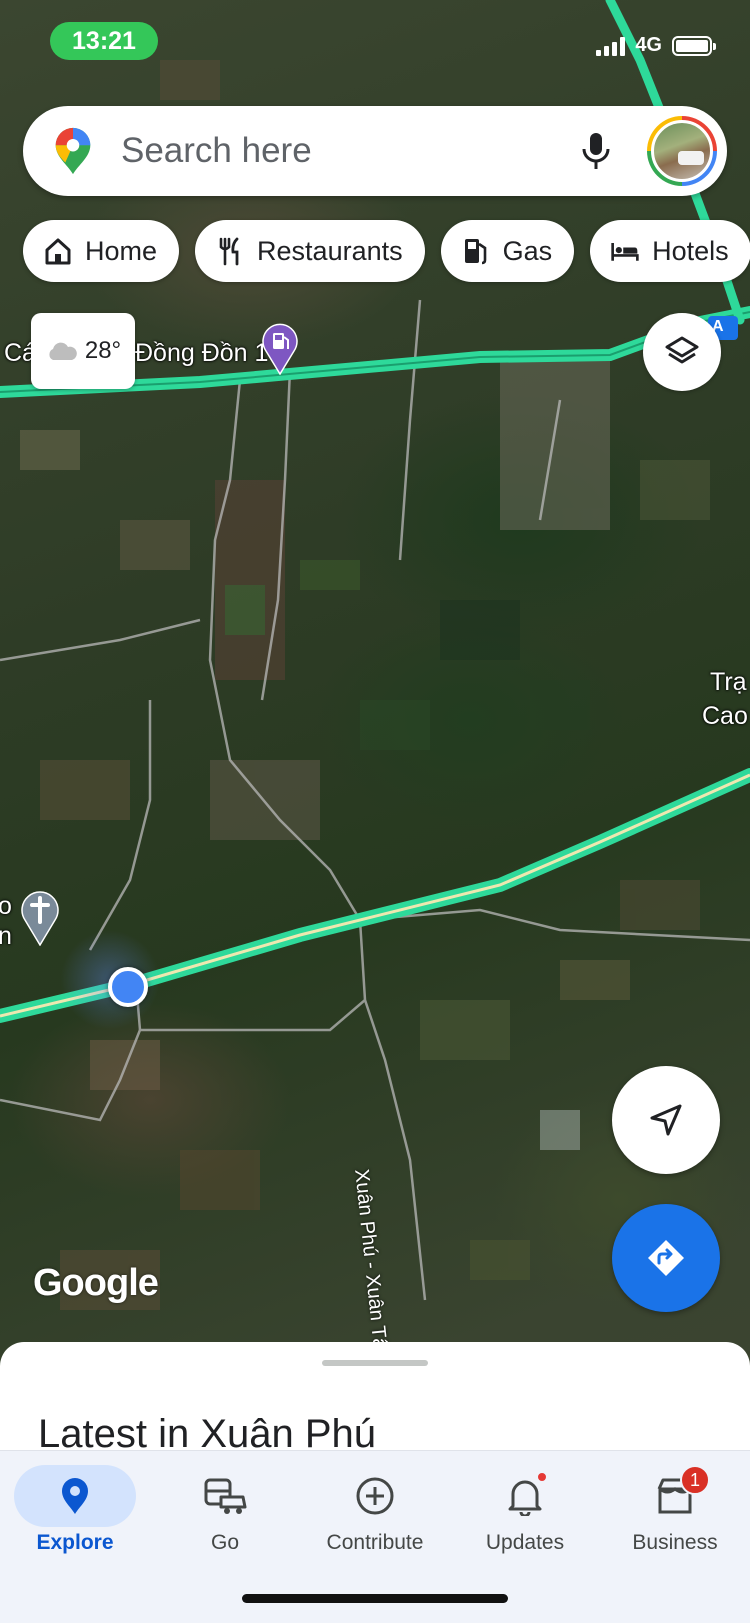 The height and width of the screenshot is (1623, 750). What do you see at coordinates (73, 151) in the screenshot?
I see `google-maps-logo-icon` at bounding box center [73, 151].